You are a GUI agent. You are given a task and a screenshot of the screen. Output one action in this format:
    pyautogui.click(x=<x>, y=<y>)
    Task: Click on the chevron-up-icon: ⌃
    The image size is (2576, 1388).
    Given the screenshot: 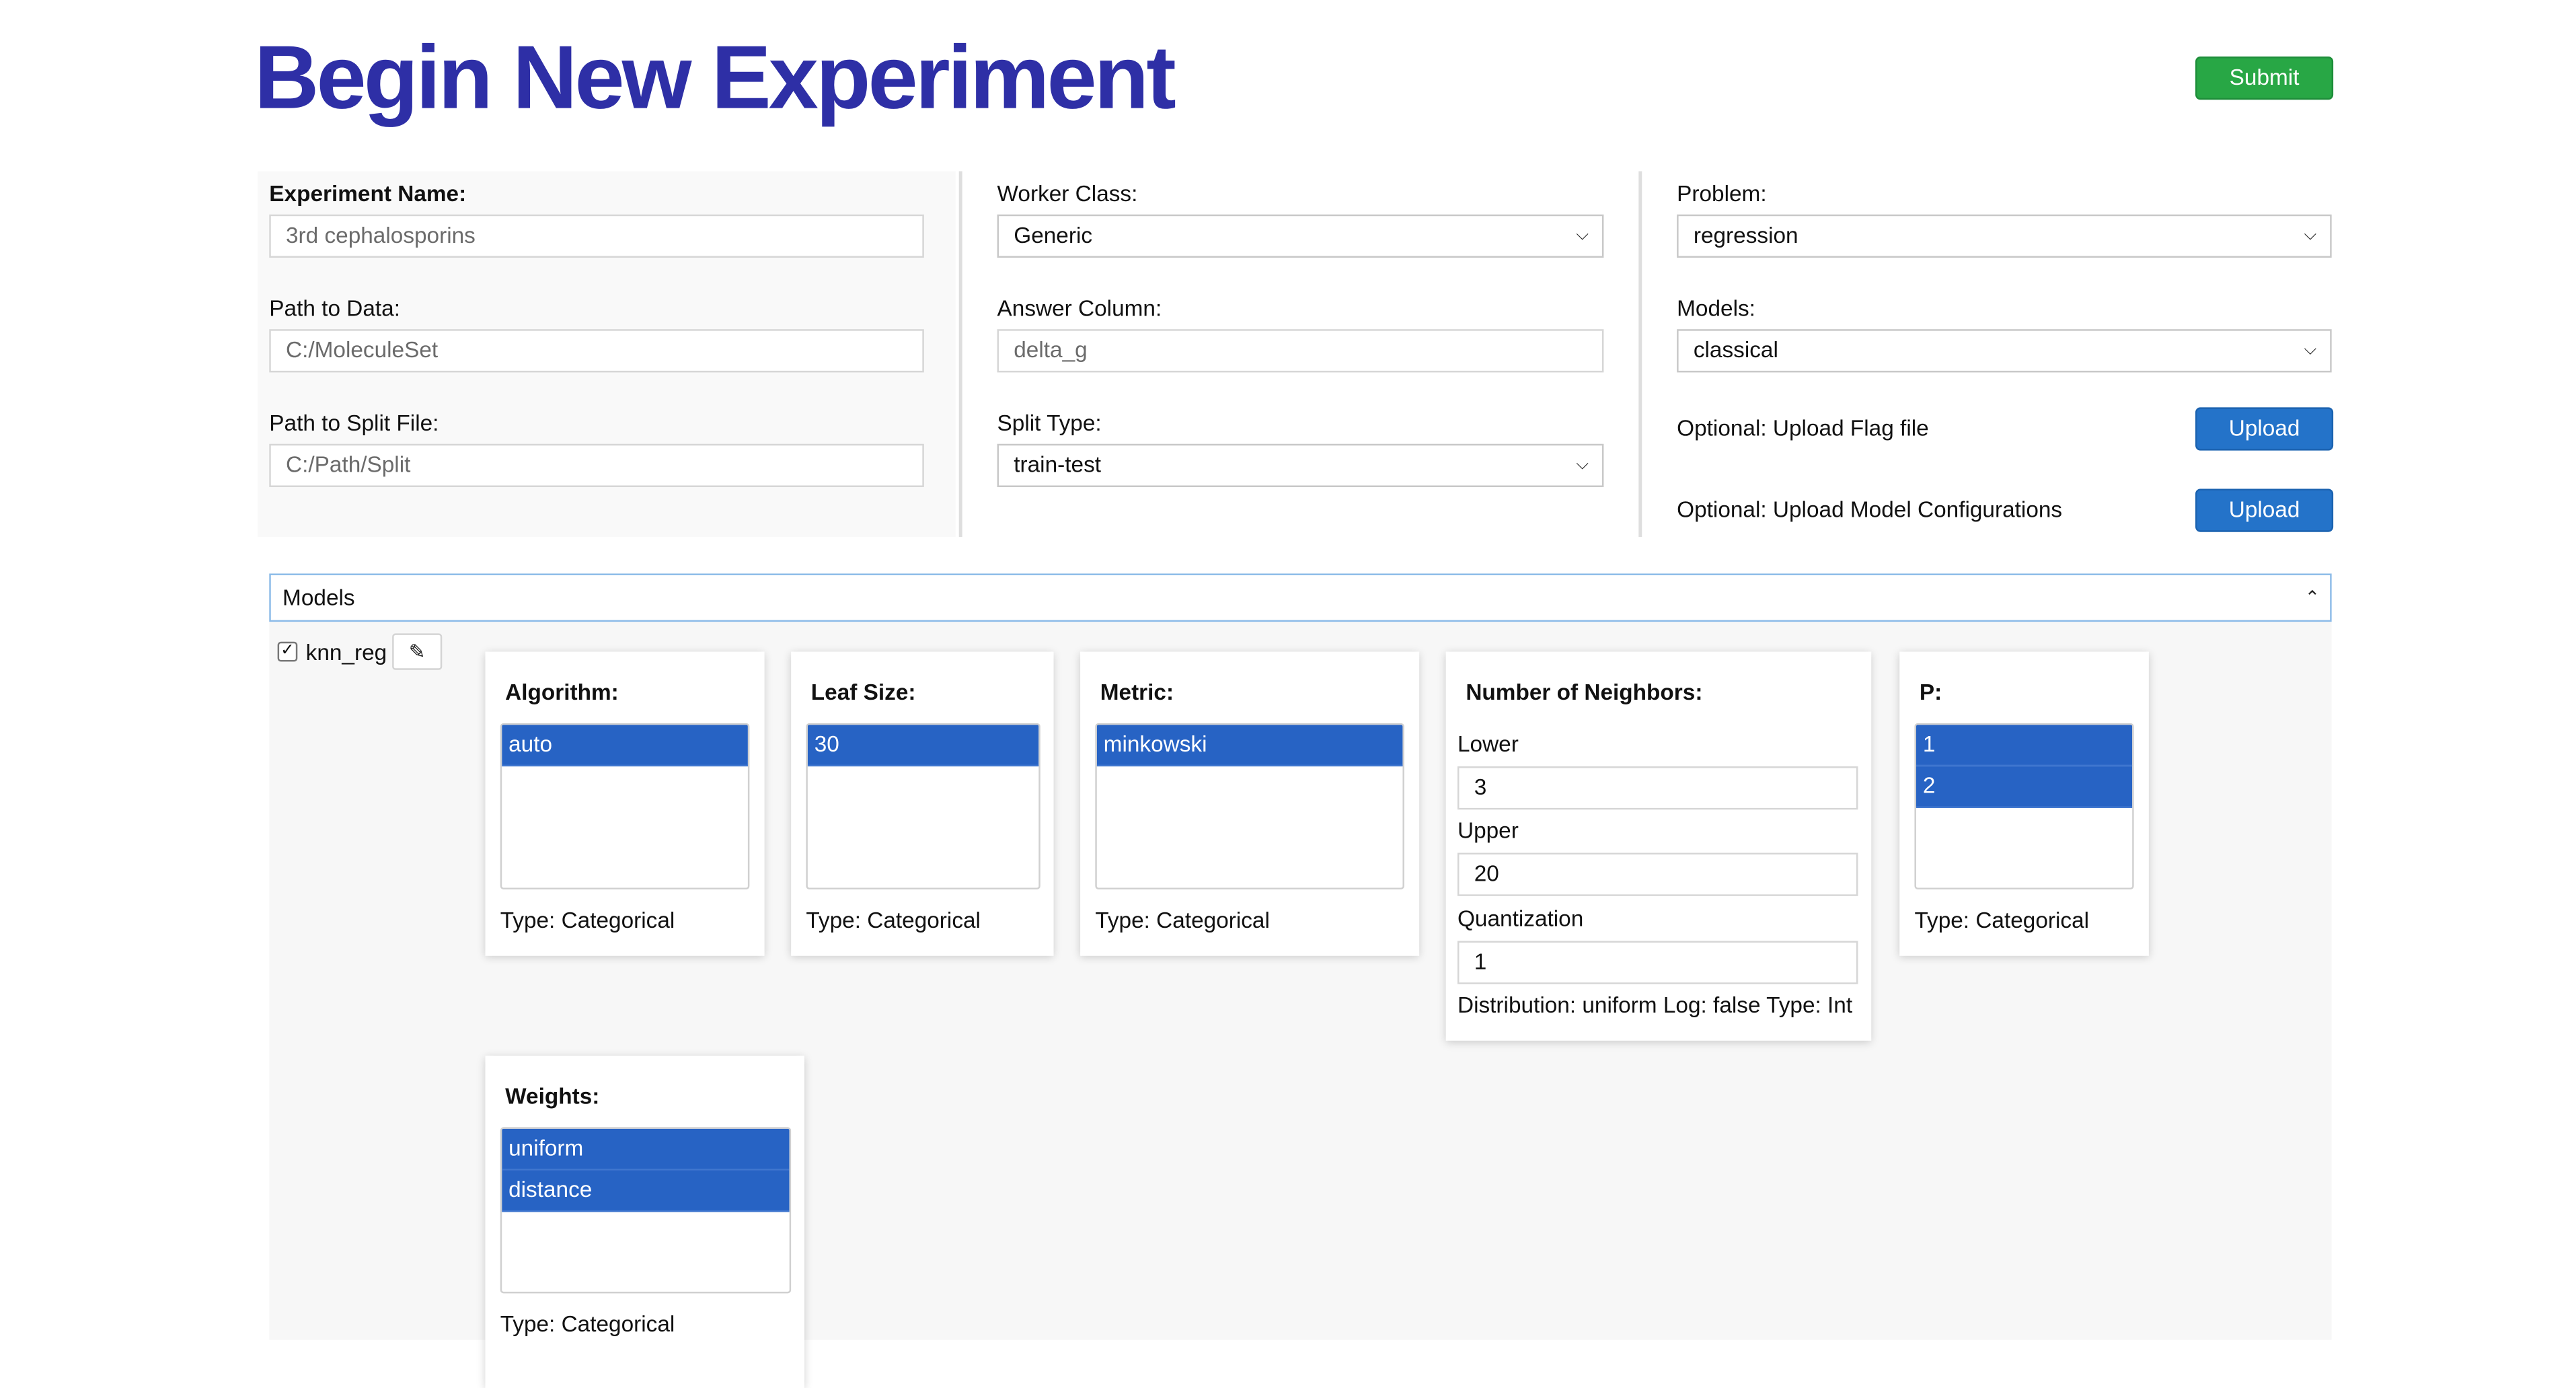 What is the action you would take?
    pyautogui.click(x=2312, y=598)
    